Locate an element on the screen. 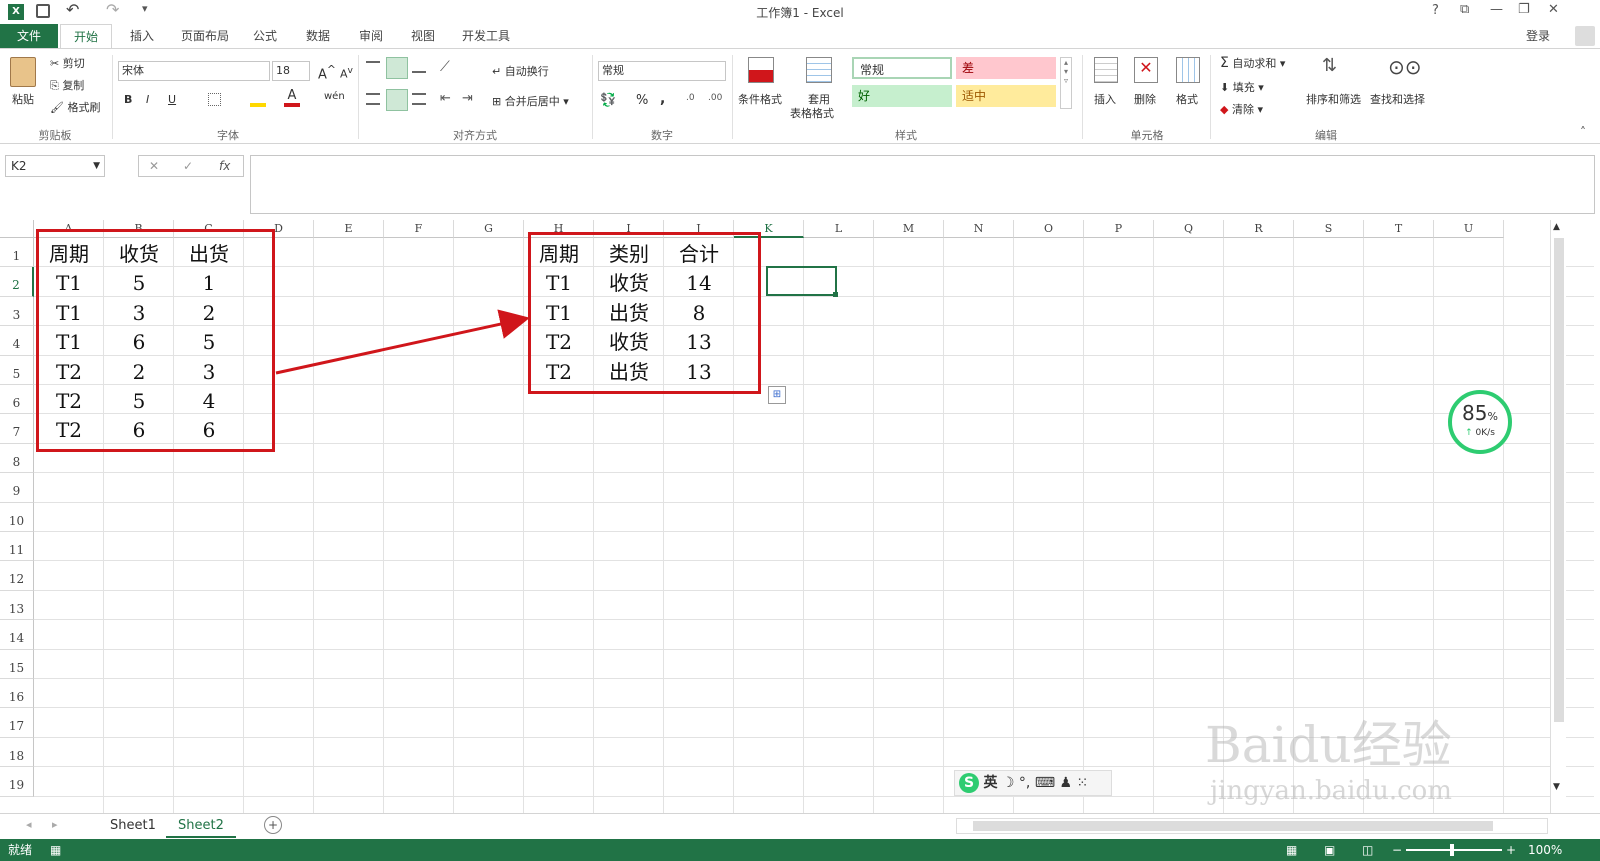 The image size is (1600, 861). keyboard-icon: ⌨ is located at coordinates (1045, 783).